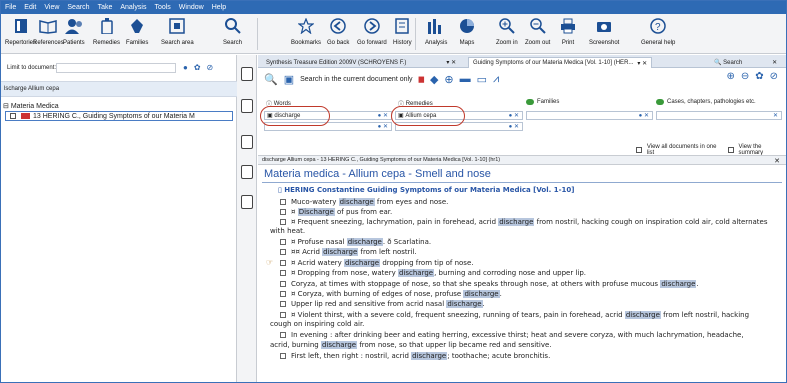 This screenshot has height=383, width=787. I want to click on tab-search: 🔍 Search ✕, so click(745, 62).